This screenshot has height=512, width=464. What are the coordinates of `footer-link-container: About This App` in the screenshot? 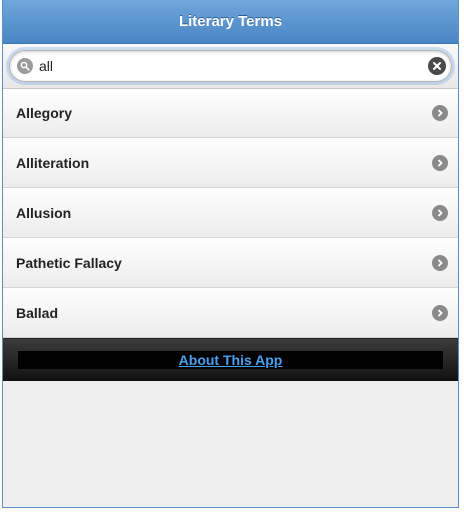 It's located at (230, 360).